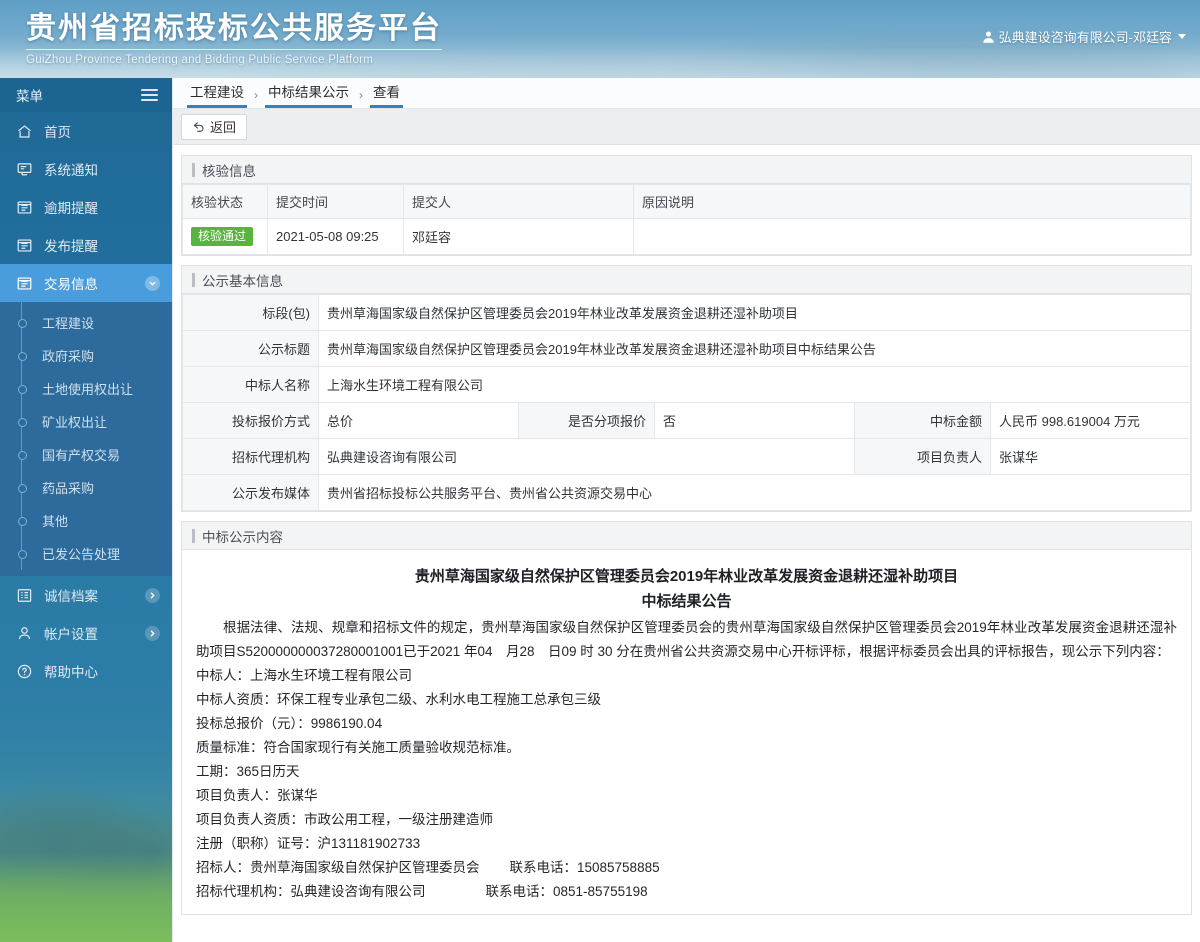  What do you see at coordinates (922, 420) in the screenshot?
I see `label-amount: 中标金额` at bounding box center [922, 420].